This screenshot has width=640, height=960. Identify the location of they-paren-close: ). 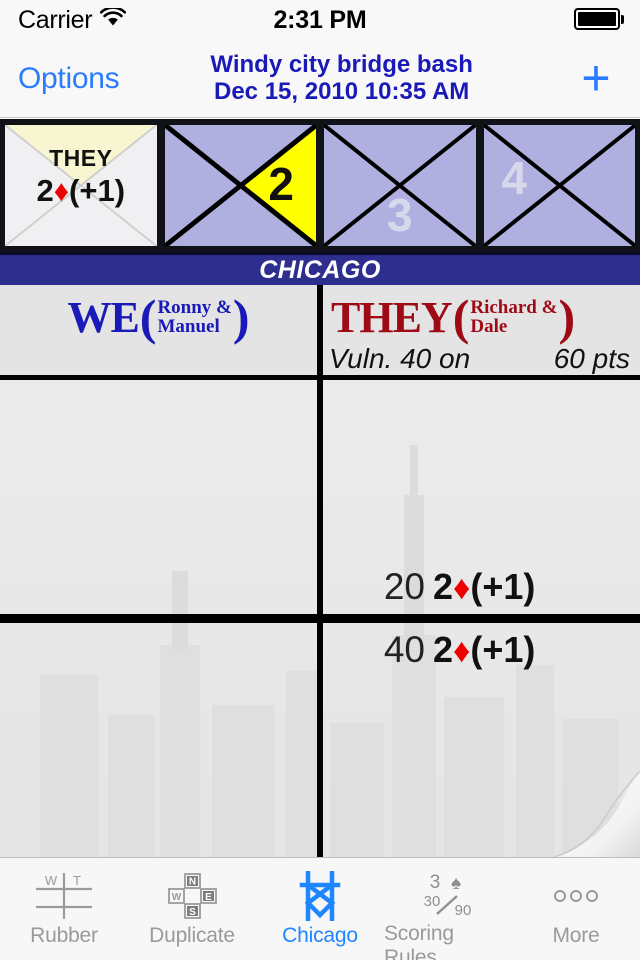
(567, 316).